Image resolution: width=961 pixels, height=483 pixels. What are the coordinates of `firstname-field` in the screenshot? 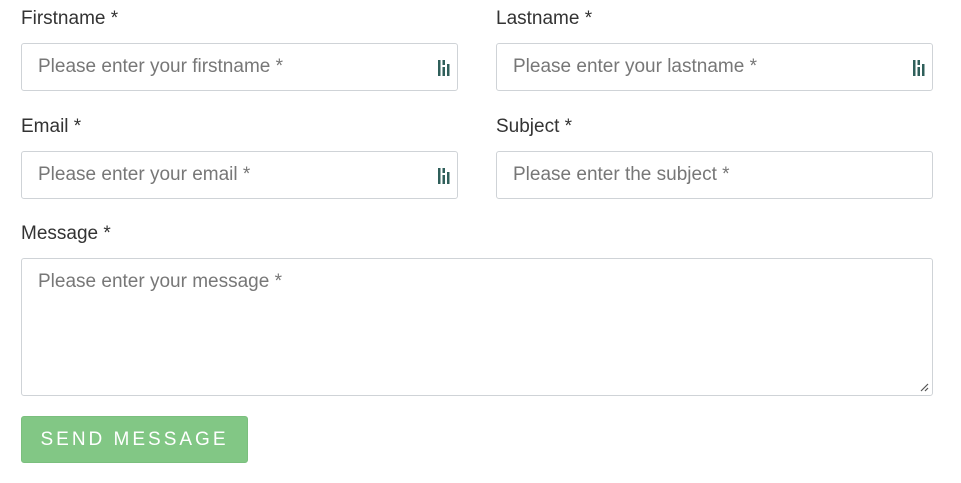 It's located at (239, 67).